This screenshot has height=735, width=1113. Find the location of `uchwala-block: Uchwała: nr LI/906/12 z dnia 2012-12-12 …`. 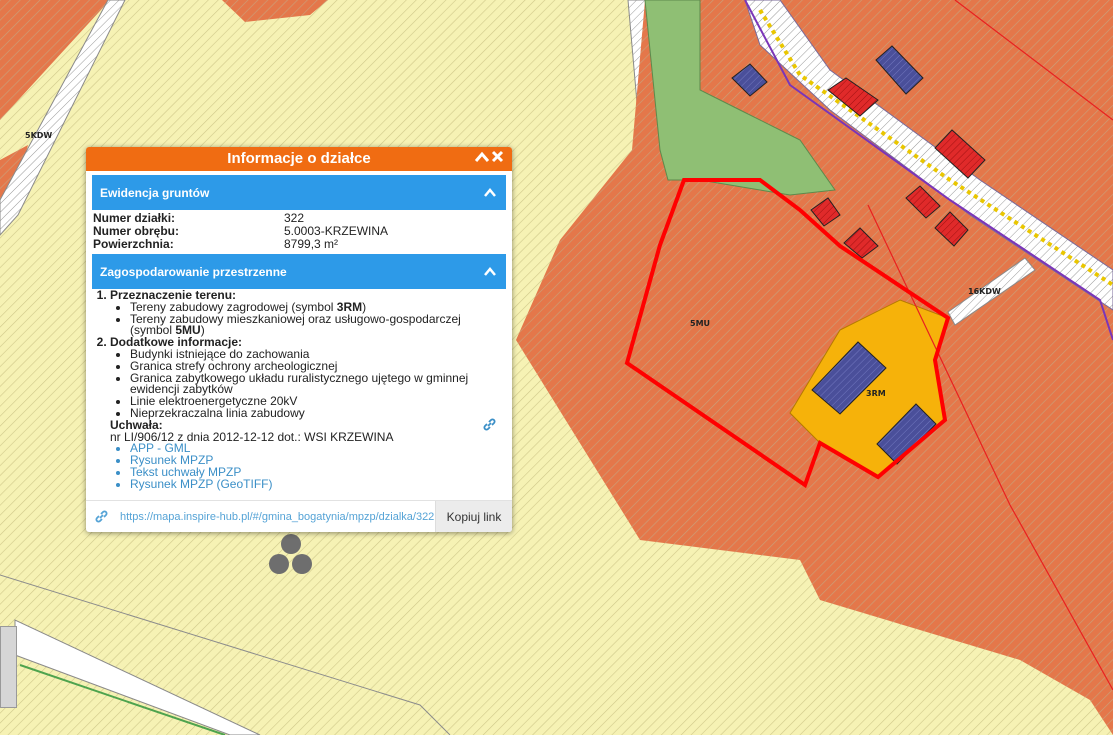

uchwala-block: Uchwała: nr LI/906/12 z dnia 2012-12-12 … is located at coordinates (308, 455).